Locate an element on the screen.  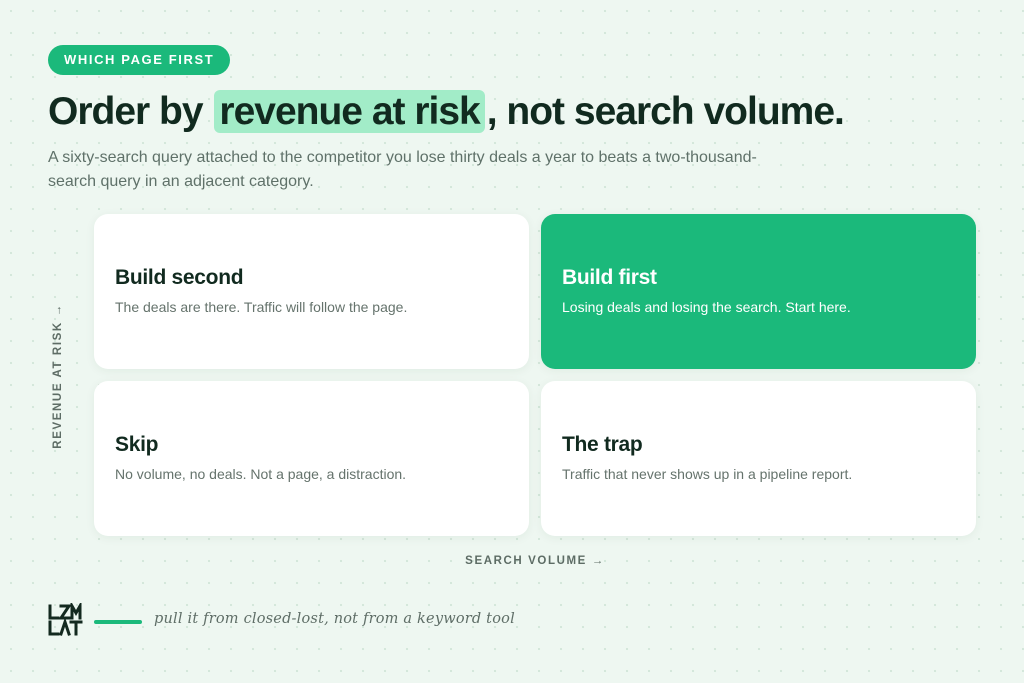
section-badge: WHICH PAGE FIRST is located at coordinates (139, 60).